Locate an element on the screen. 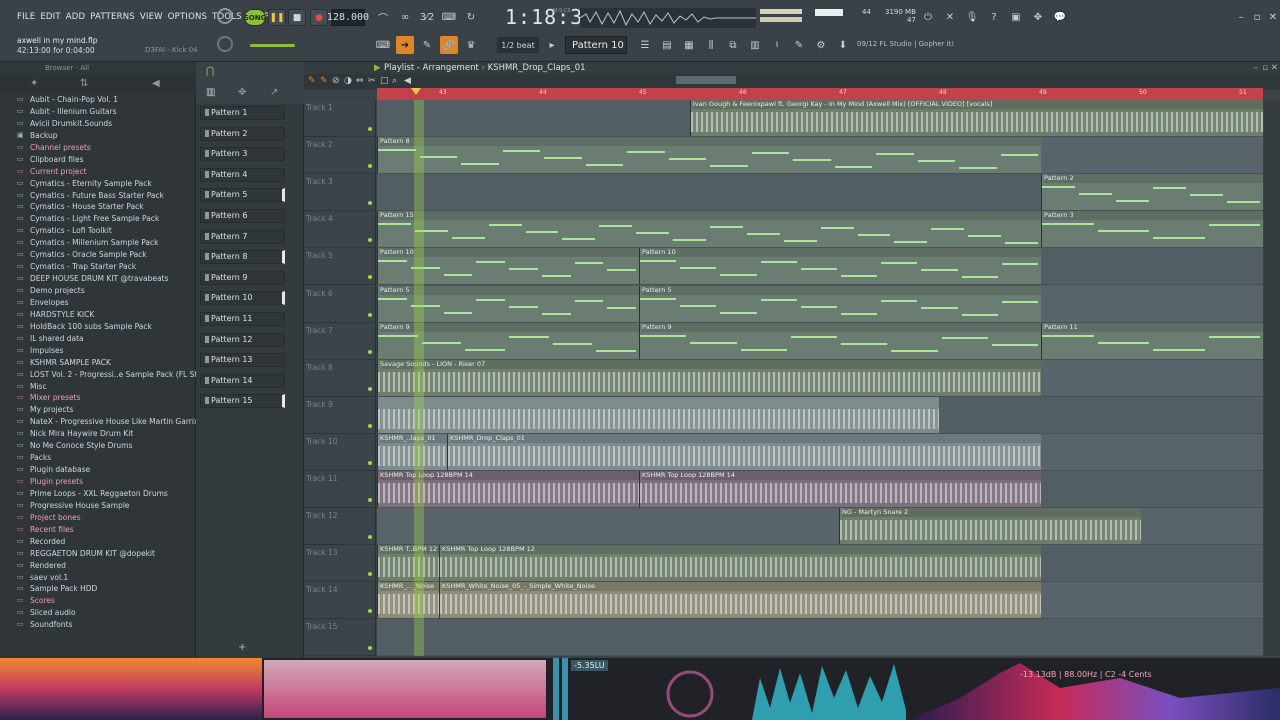 This screenshot has height=720, width=1280. browser-item: ▭ DEEP HOUSE DRUM KIT @travabeats is located at coordinates (98, 279).